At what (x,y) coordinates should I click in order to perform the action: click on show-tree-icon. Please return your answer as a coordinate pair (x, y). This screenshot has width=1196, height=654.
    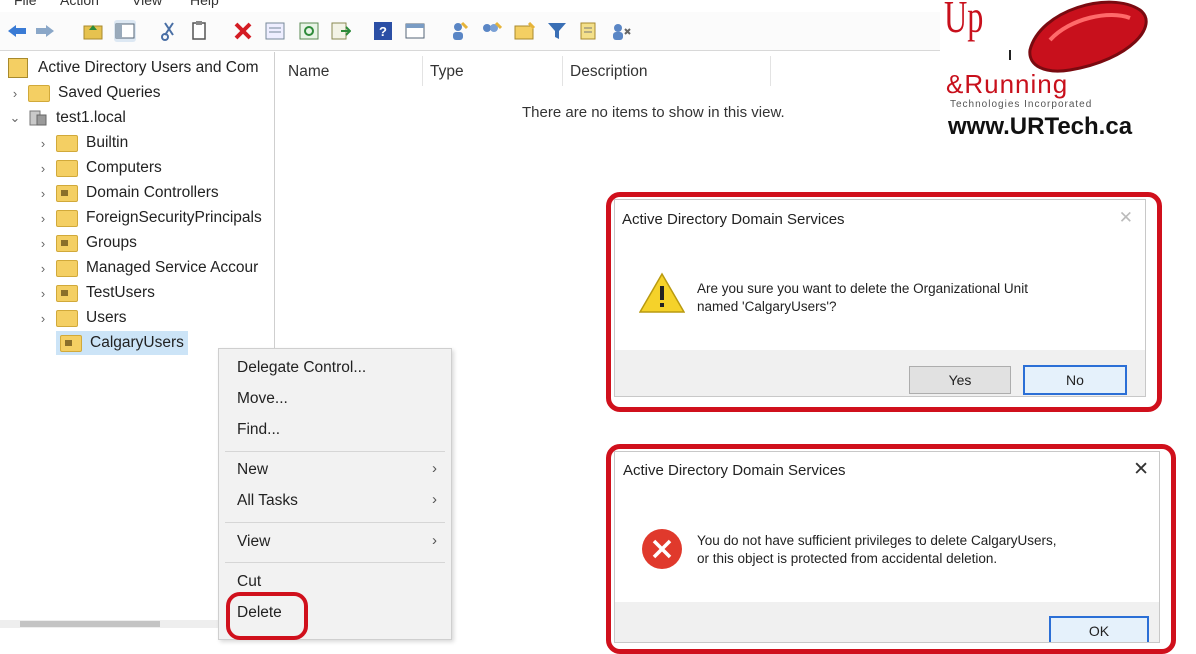
    Looking at the image, I should click on (125, 31).